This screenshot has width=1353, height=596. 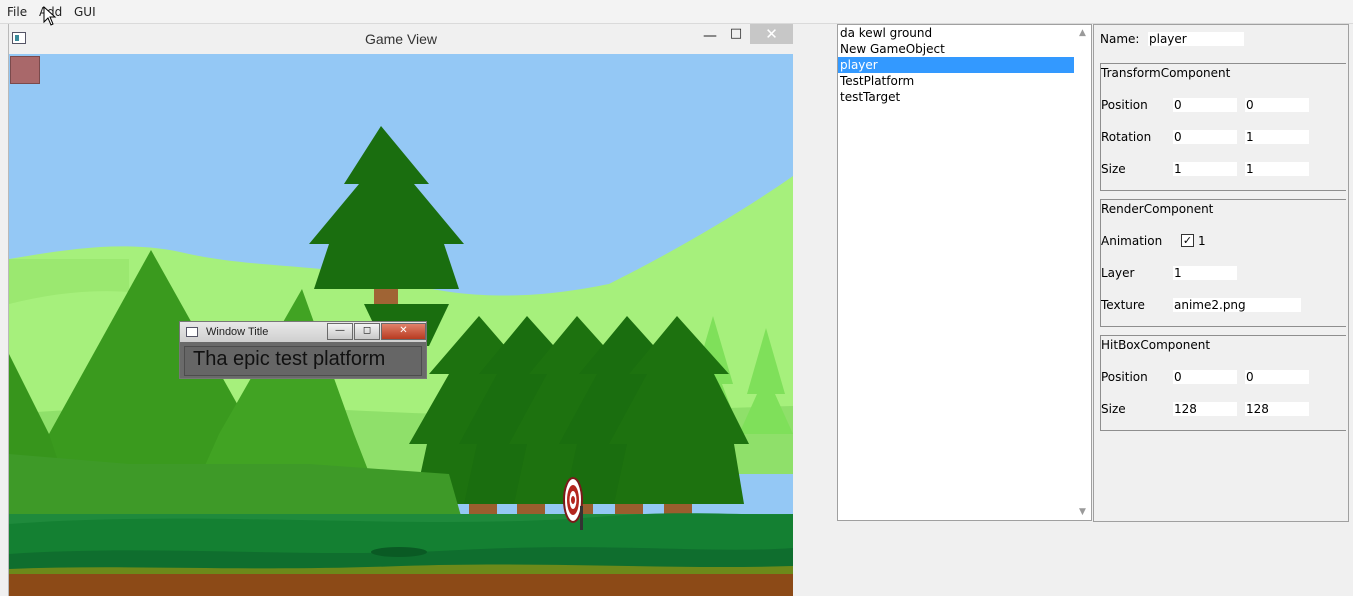 I want to click on position-x-field: 0, so click(x=1205, y=105).